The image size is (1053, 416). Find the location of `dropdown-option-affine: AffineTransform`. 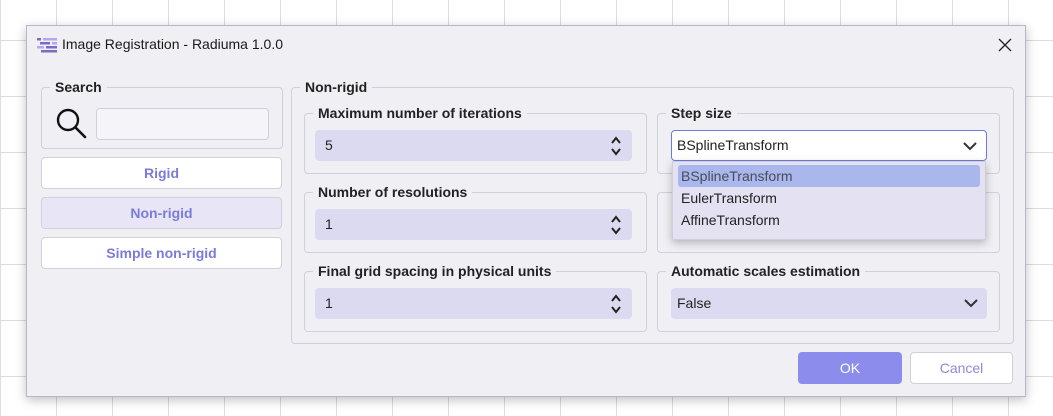

dropdown-option-affine: AffineTransform is located at coordinates (829, 220).